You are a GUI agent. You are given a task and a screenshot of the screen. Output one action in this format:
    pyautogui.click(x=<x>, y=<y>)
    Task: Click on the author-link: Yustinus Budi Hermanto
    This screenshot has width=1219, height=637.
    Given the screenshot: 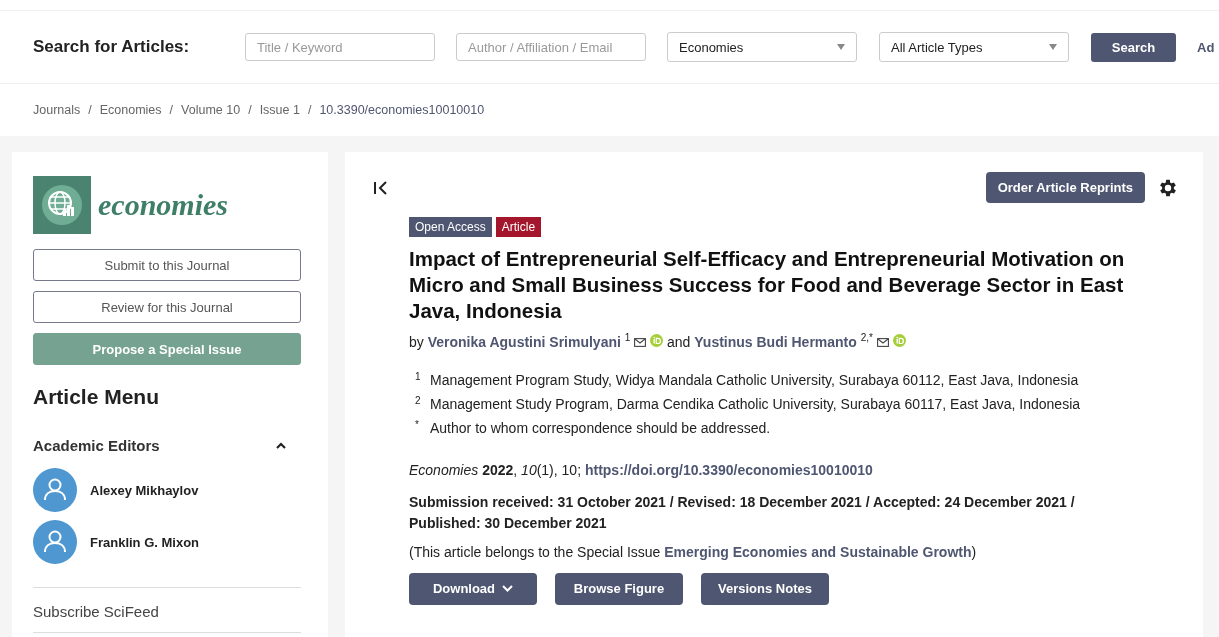 What is the action you would take?
    pyautogui.click(x=775, y=341)
    